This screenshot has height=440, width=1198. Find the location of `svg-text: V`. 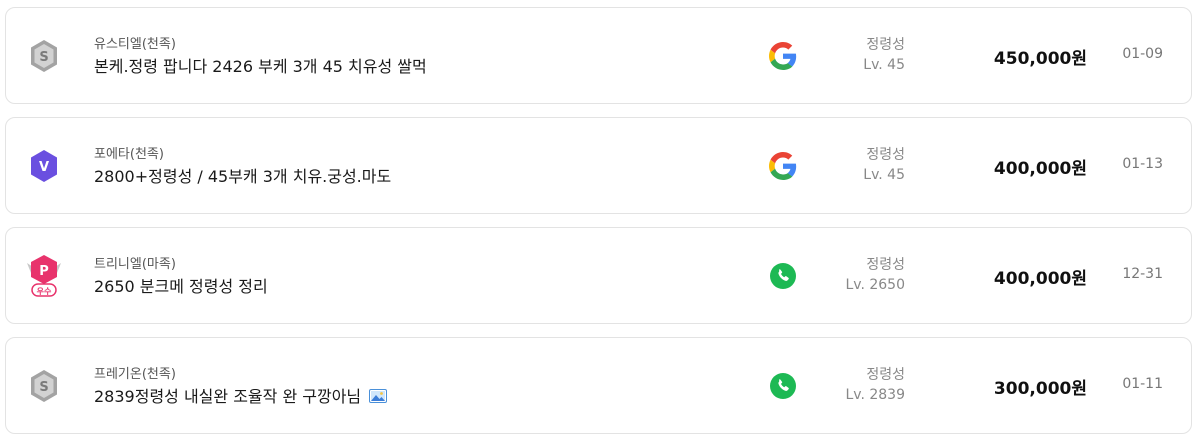

svg-text: V is located at coordinates (44, 167).